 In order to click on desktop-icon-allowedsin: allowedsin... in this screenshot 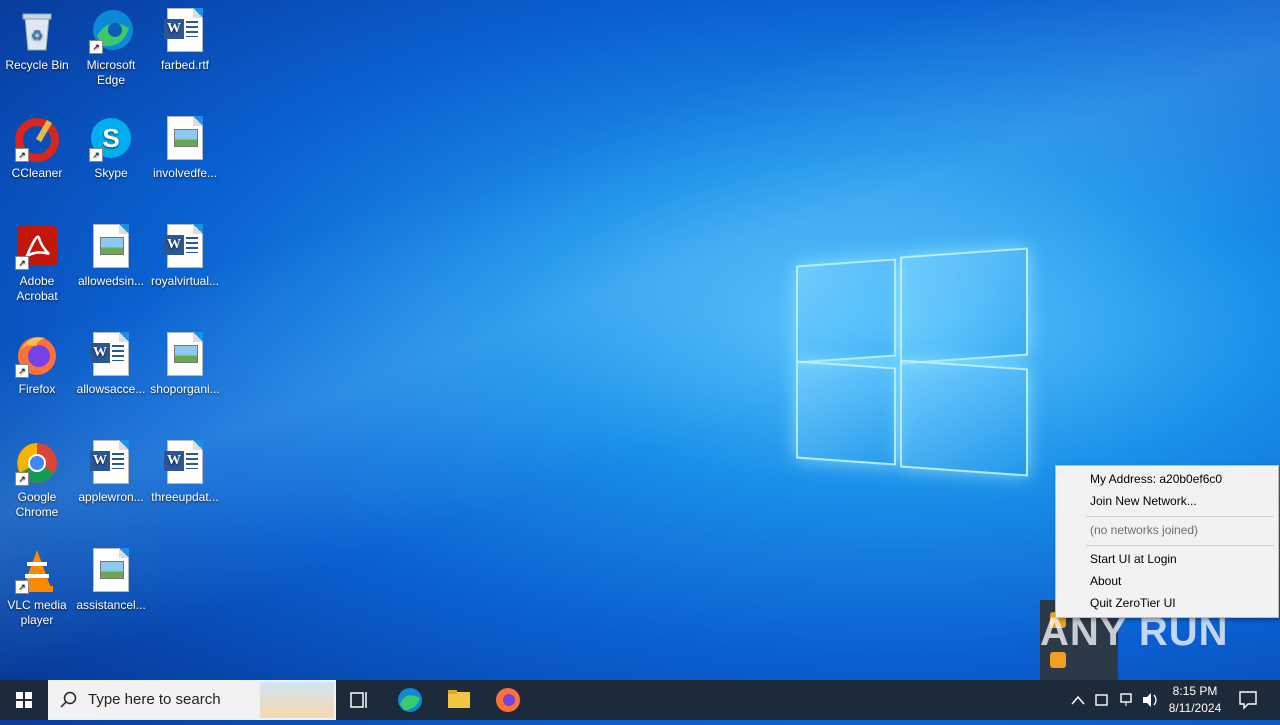, I will do `click(111, 256)`.